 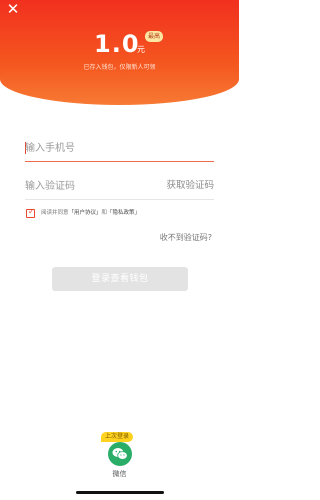 What do you see at coordinates (141, 49) in the screenshot?
I see `amount-unit: 元` at bounding box center [141, 49].